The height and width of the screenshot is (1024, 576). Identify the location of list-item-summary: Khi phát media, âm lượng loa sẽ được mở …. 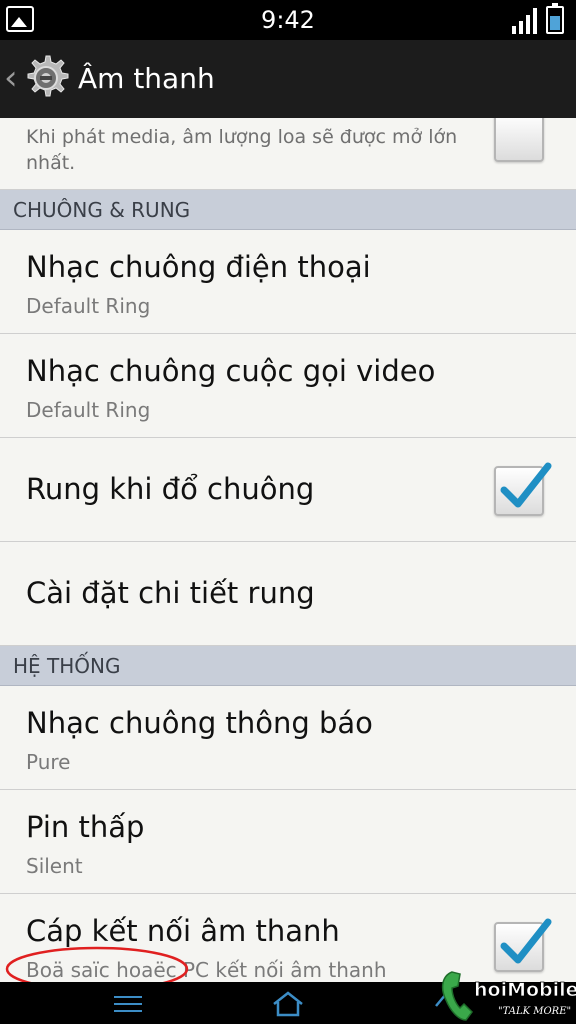
(242, 150).